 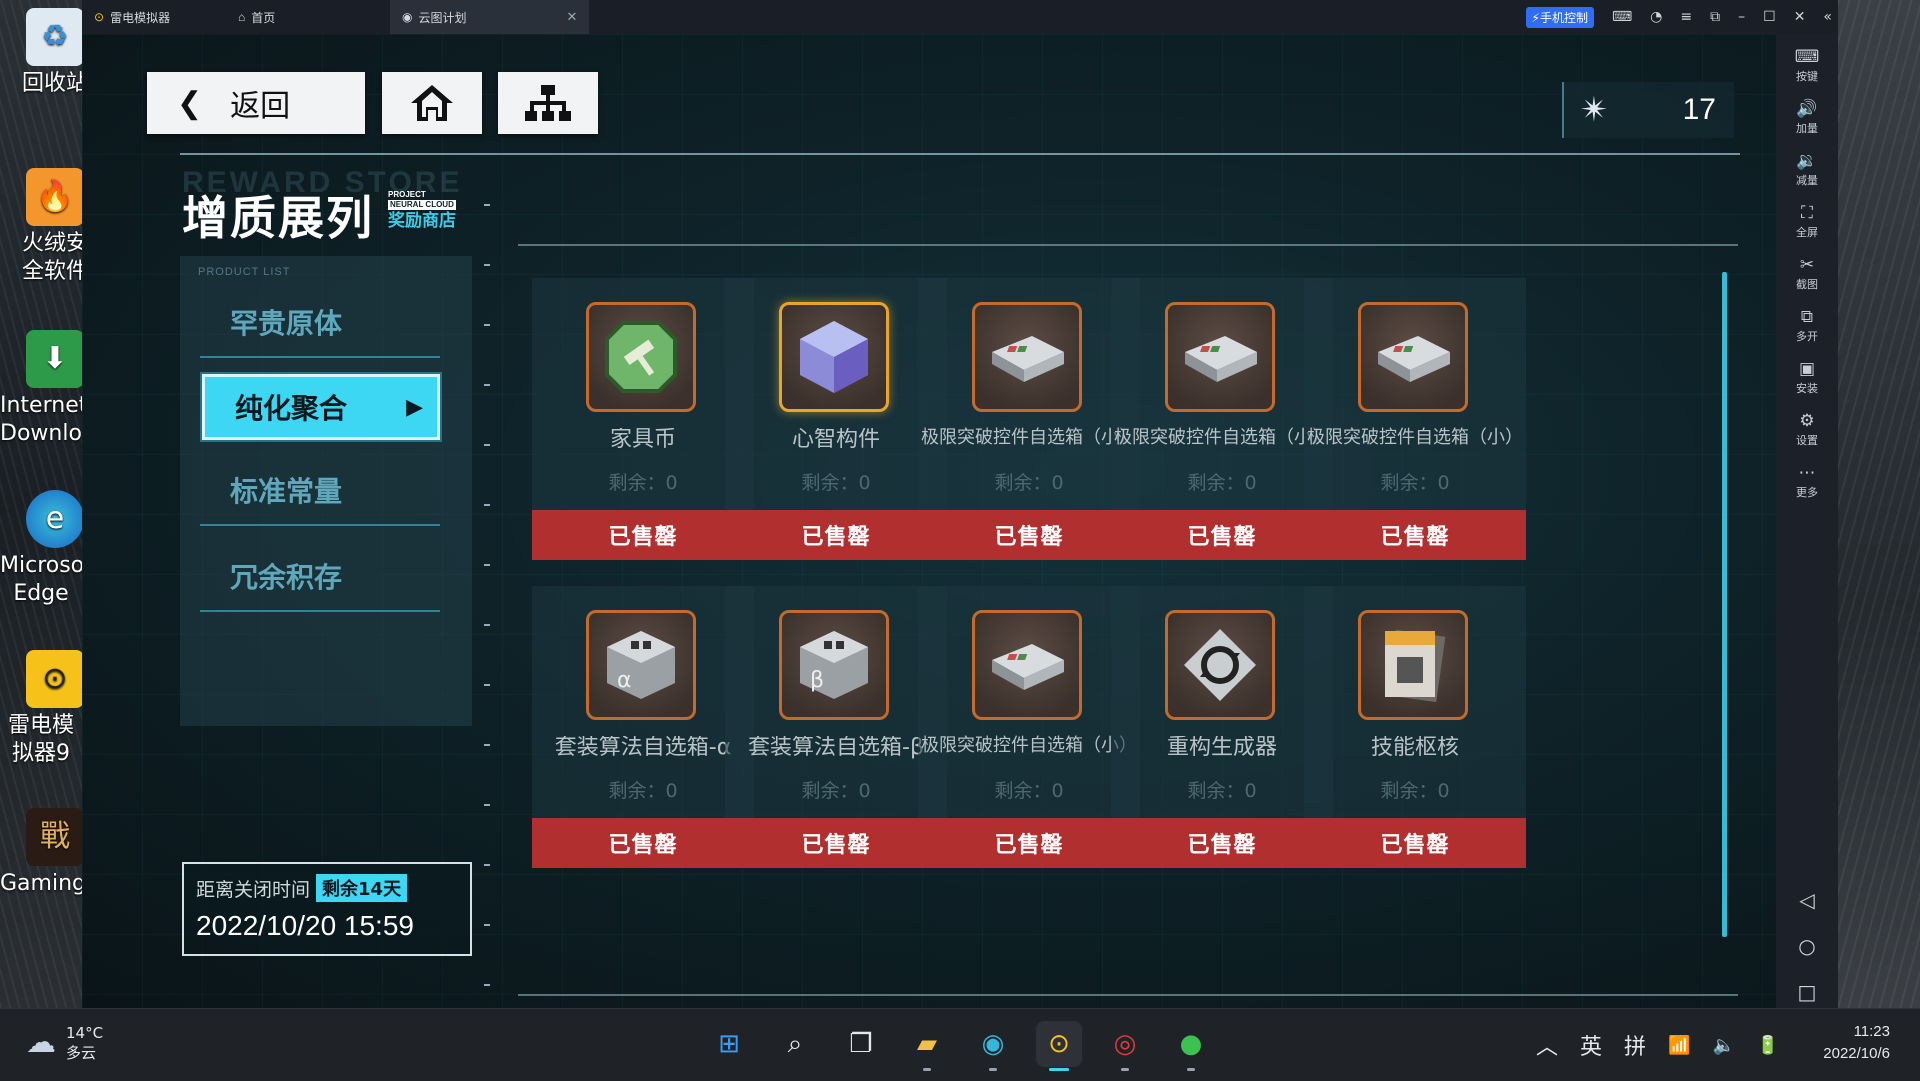 What do you see at coordinates (642, 440) in the screenshot?
I see `item-name: 家具币` at bounding box center [642, 440].